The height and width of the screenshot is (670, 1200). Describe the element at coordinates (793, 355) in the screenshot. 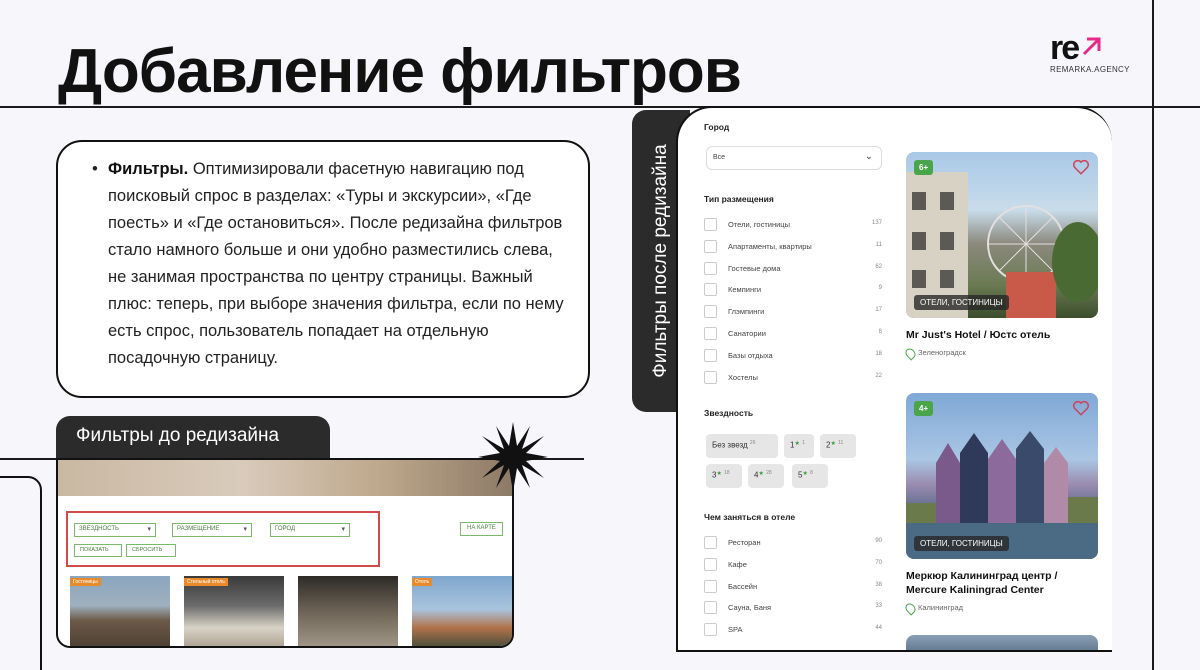

I see `filter-option: Базы отдыха 18` at that location.